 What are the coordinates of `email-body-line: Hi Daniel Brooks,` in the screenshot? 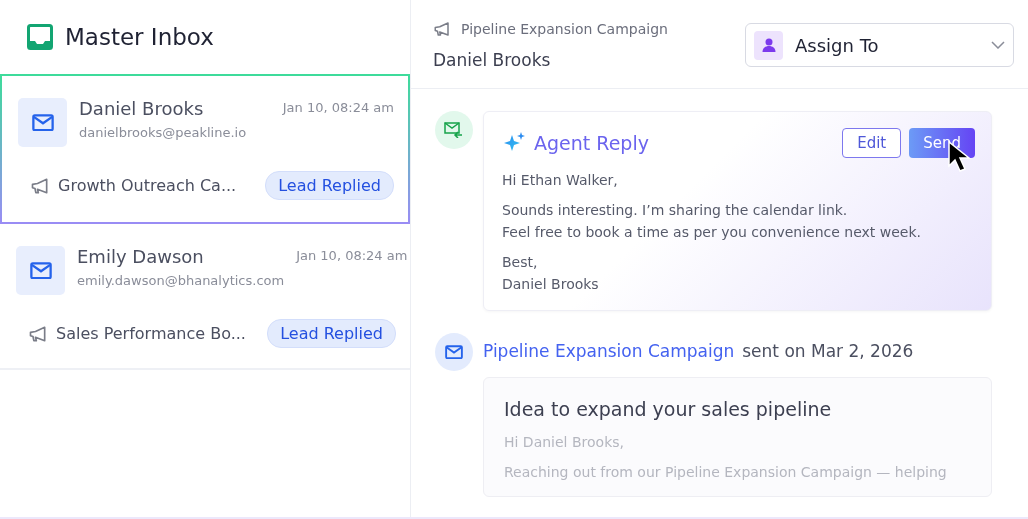 It's located at (564, 442).